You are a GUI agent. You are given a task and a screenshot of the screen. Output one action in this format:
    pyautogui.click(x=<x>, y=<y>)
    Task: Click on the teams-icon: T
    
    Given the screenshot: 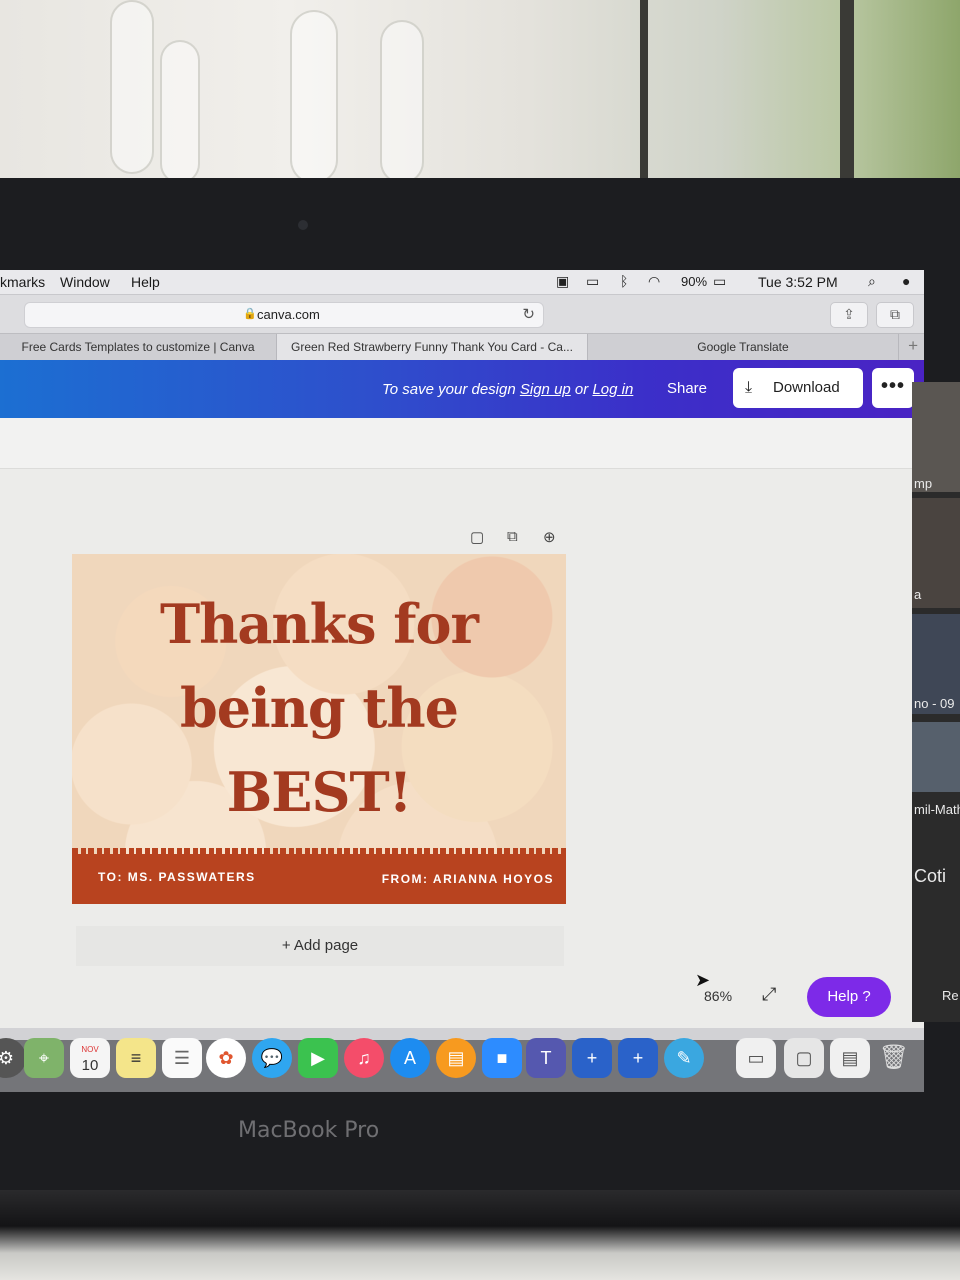 What is the action you would take?
    pyautogui.click(x=546, y=1058)
    